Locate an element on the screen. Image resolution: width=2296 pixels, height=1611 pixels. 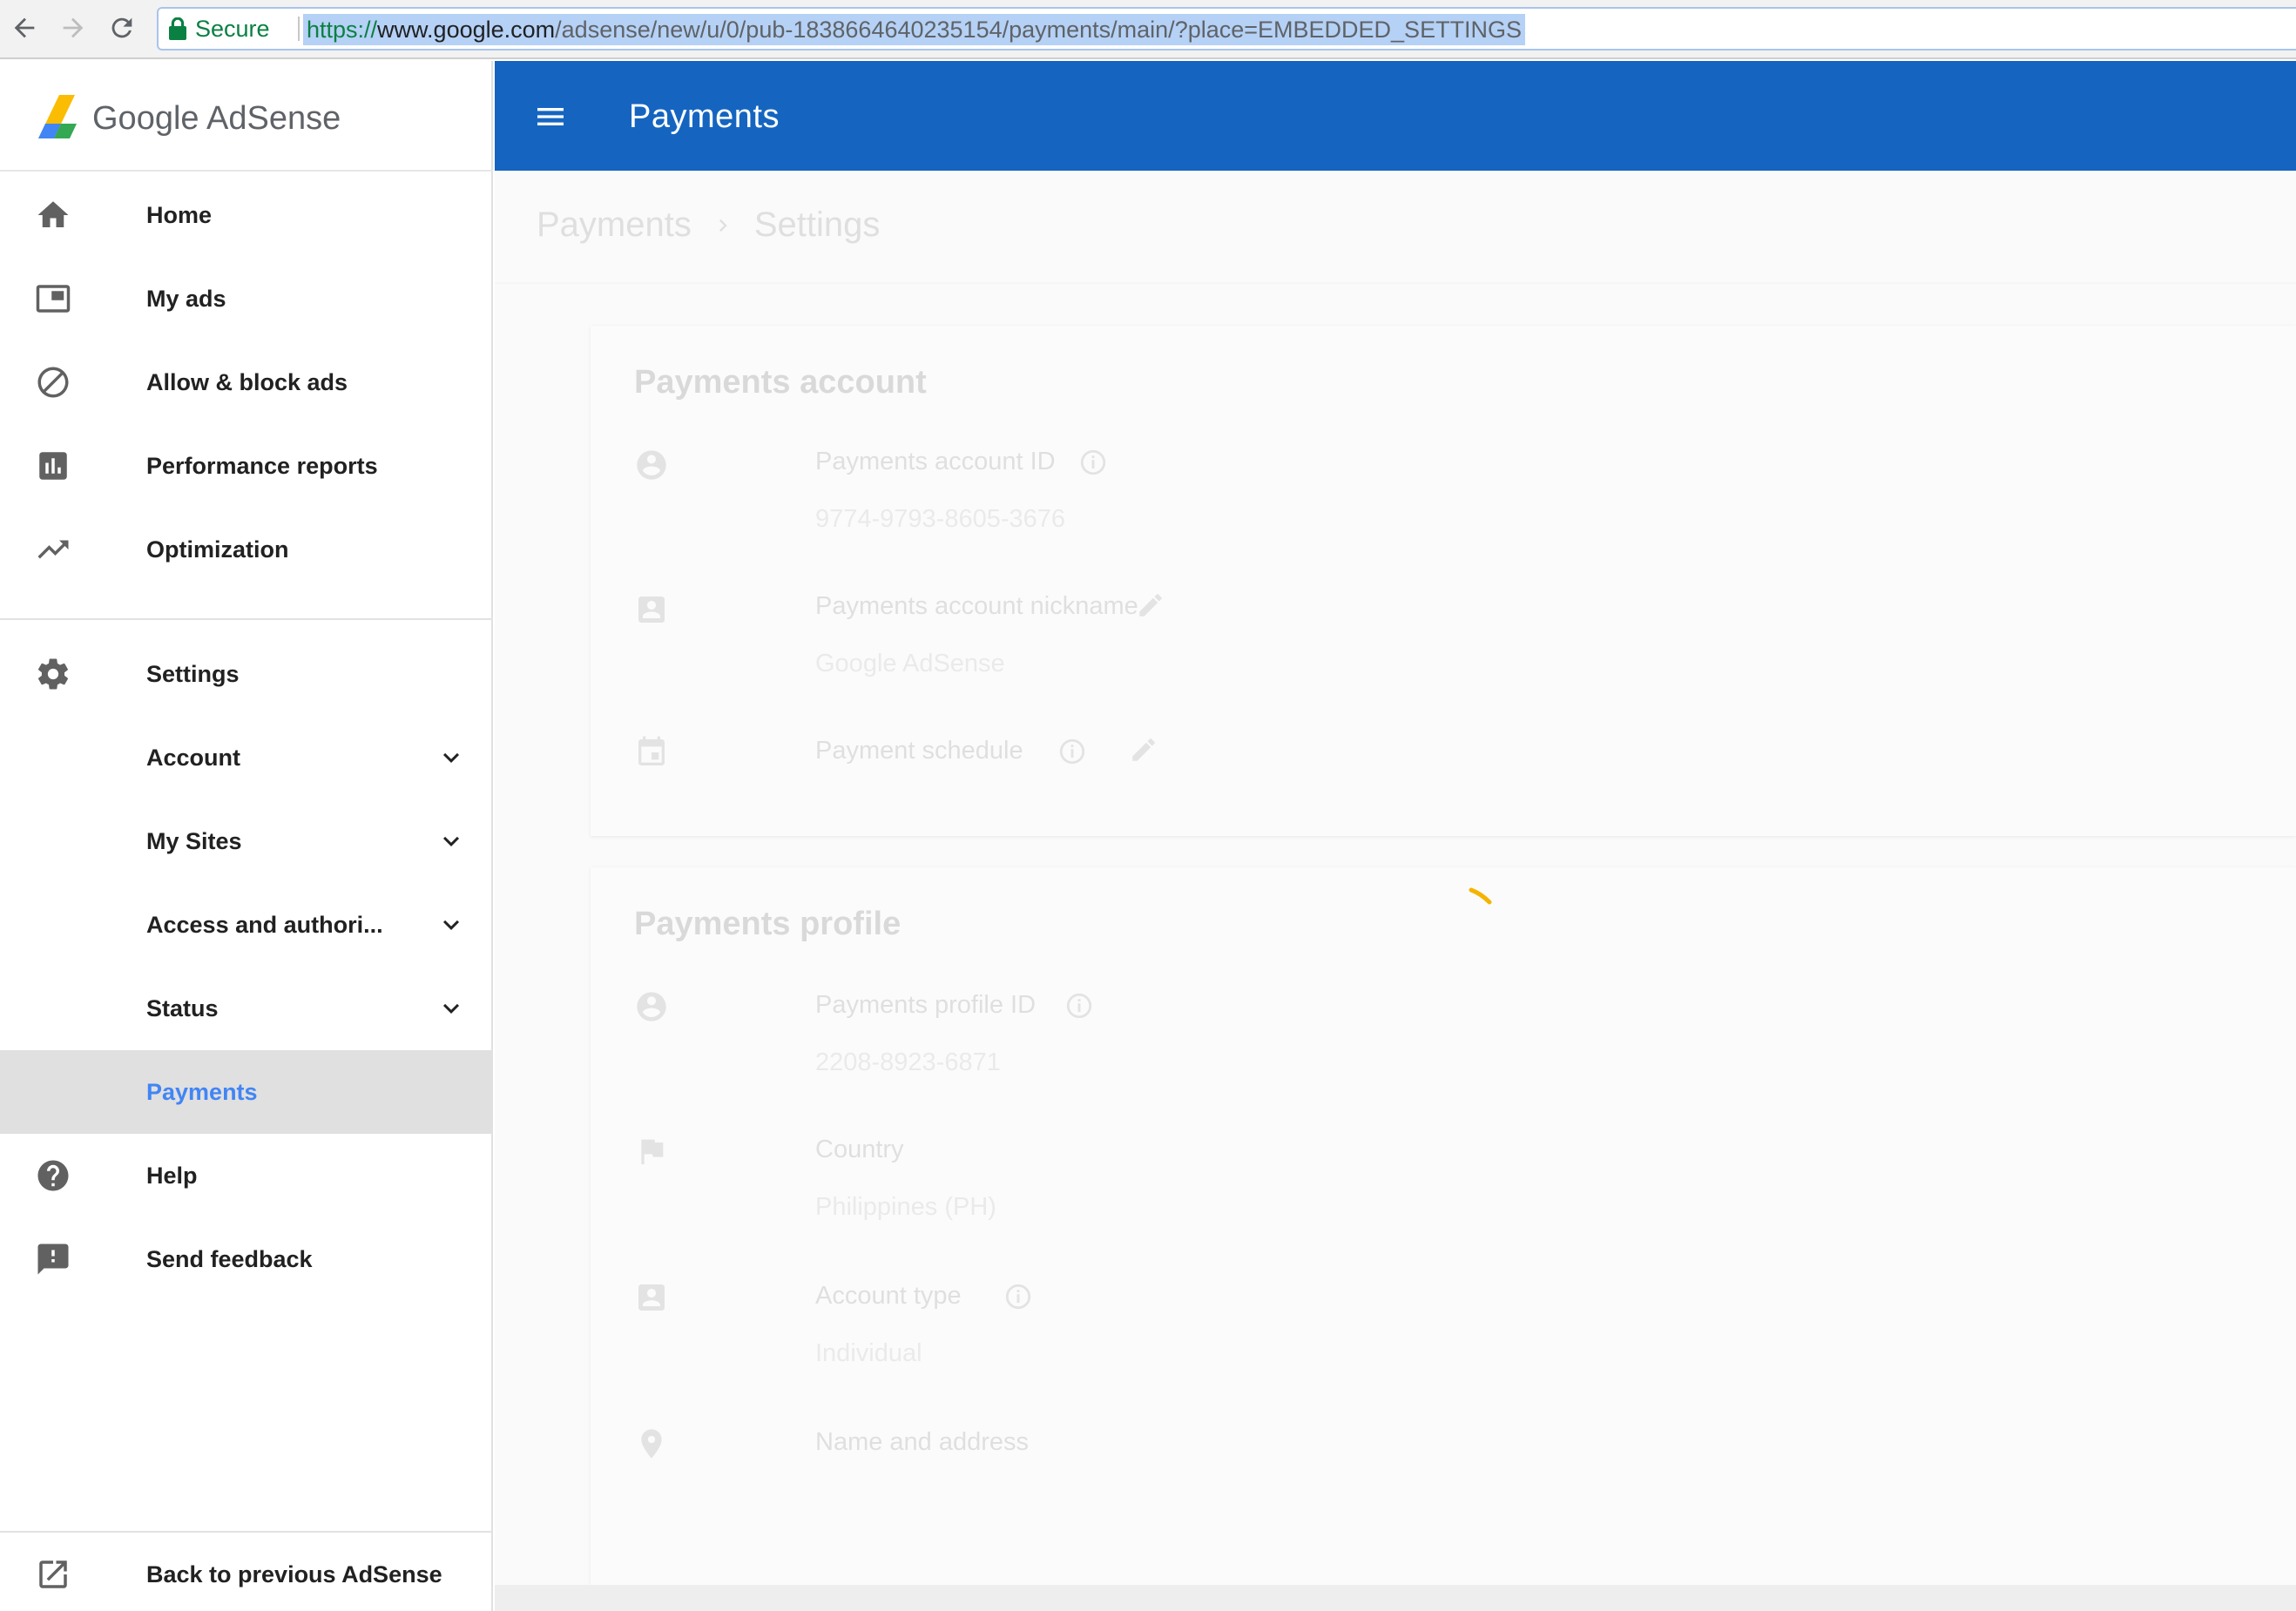
forward-button is located at coordinates (74, 27).